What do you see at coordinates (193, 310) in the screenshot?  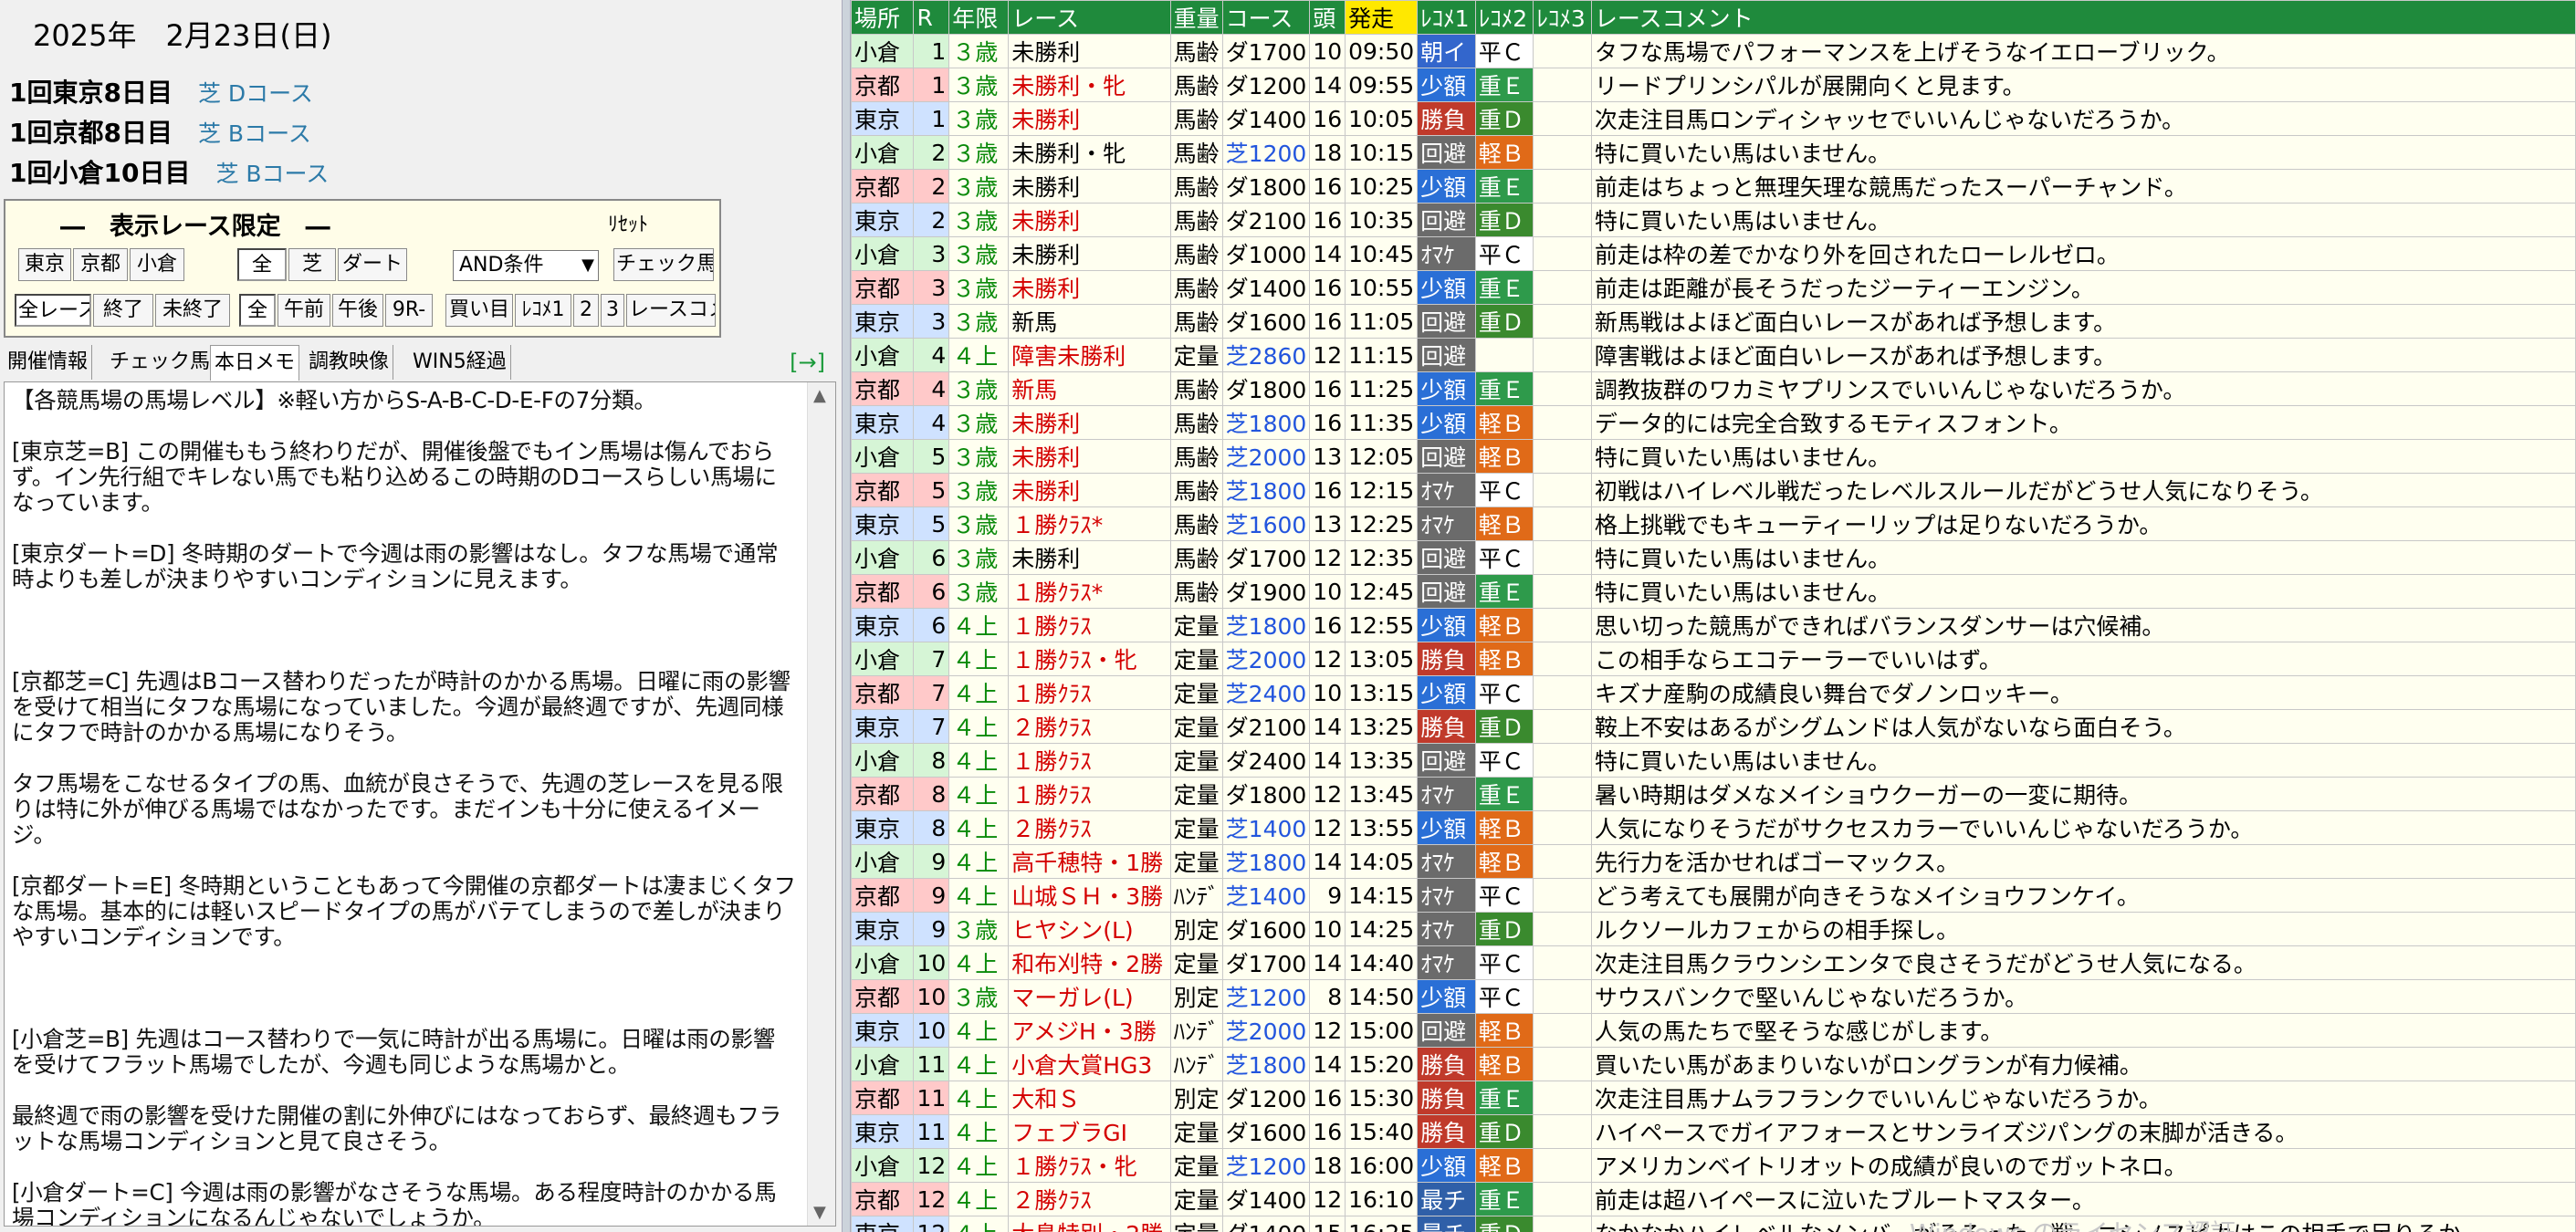 I see `filter-unfinished-button: 未終了` at bounding box center [193, 310].